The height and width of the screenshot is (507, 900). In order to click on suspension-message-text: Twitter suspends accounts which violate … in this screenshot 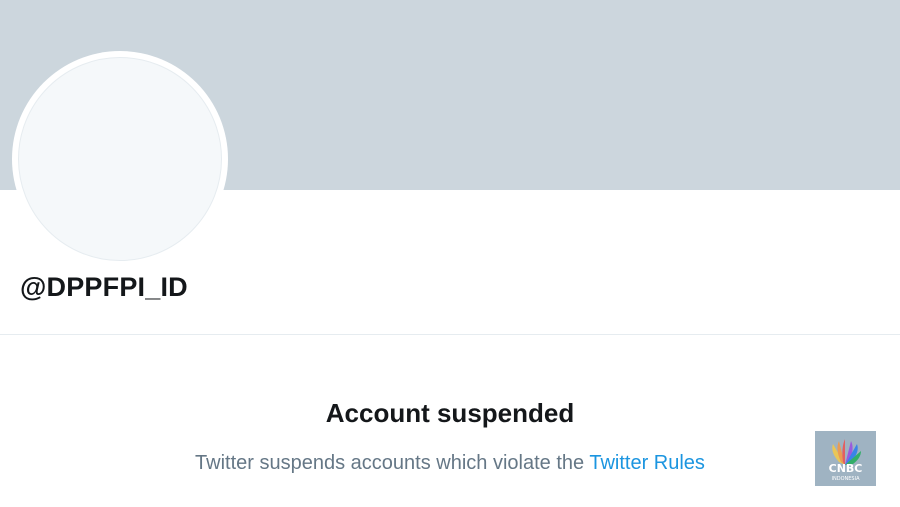, I will do `click(392, 463)`.